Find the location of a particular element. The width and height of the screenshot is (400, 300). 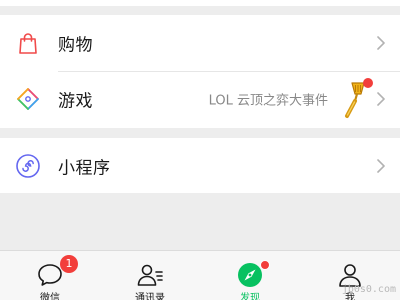

mini-program-icon is located at coordinates (28, 166).